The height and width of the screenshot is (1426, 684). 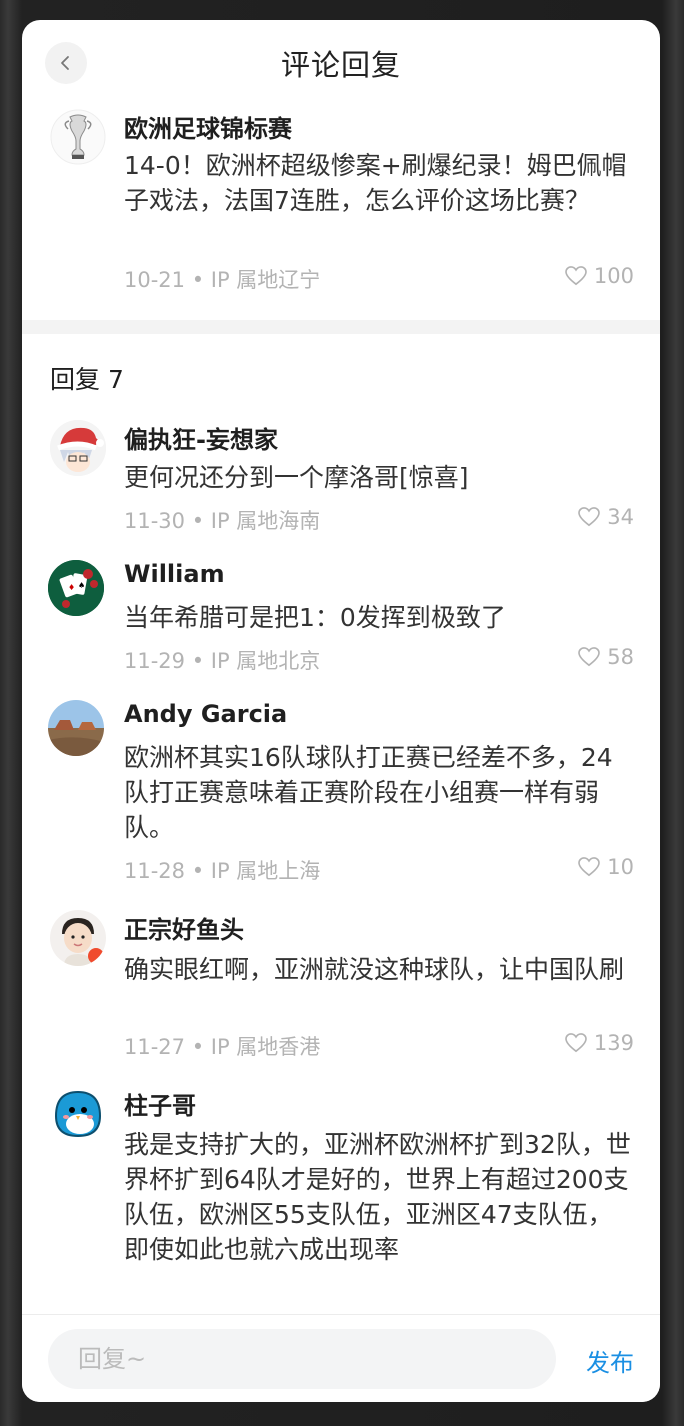 I want to click on comment-3-like-count: 10, so click(x=620, y=867).